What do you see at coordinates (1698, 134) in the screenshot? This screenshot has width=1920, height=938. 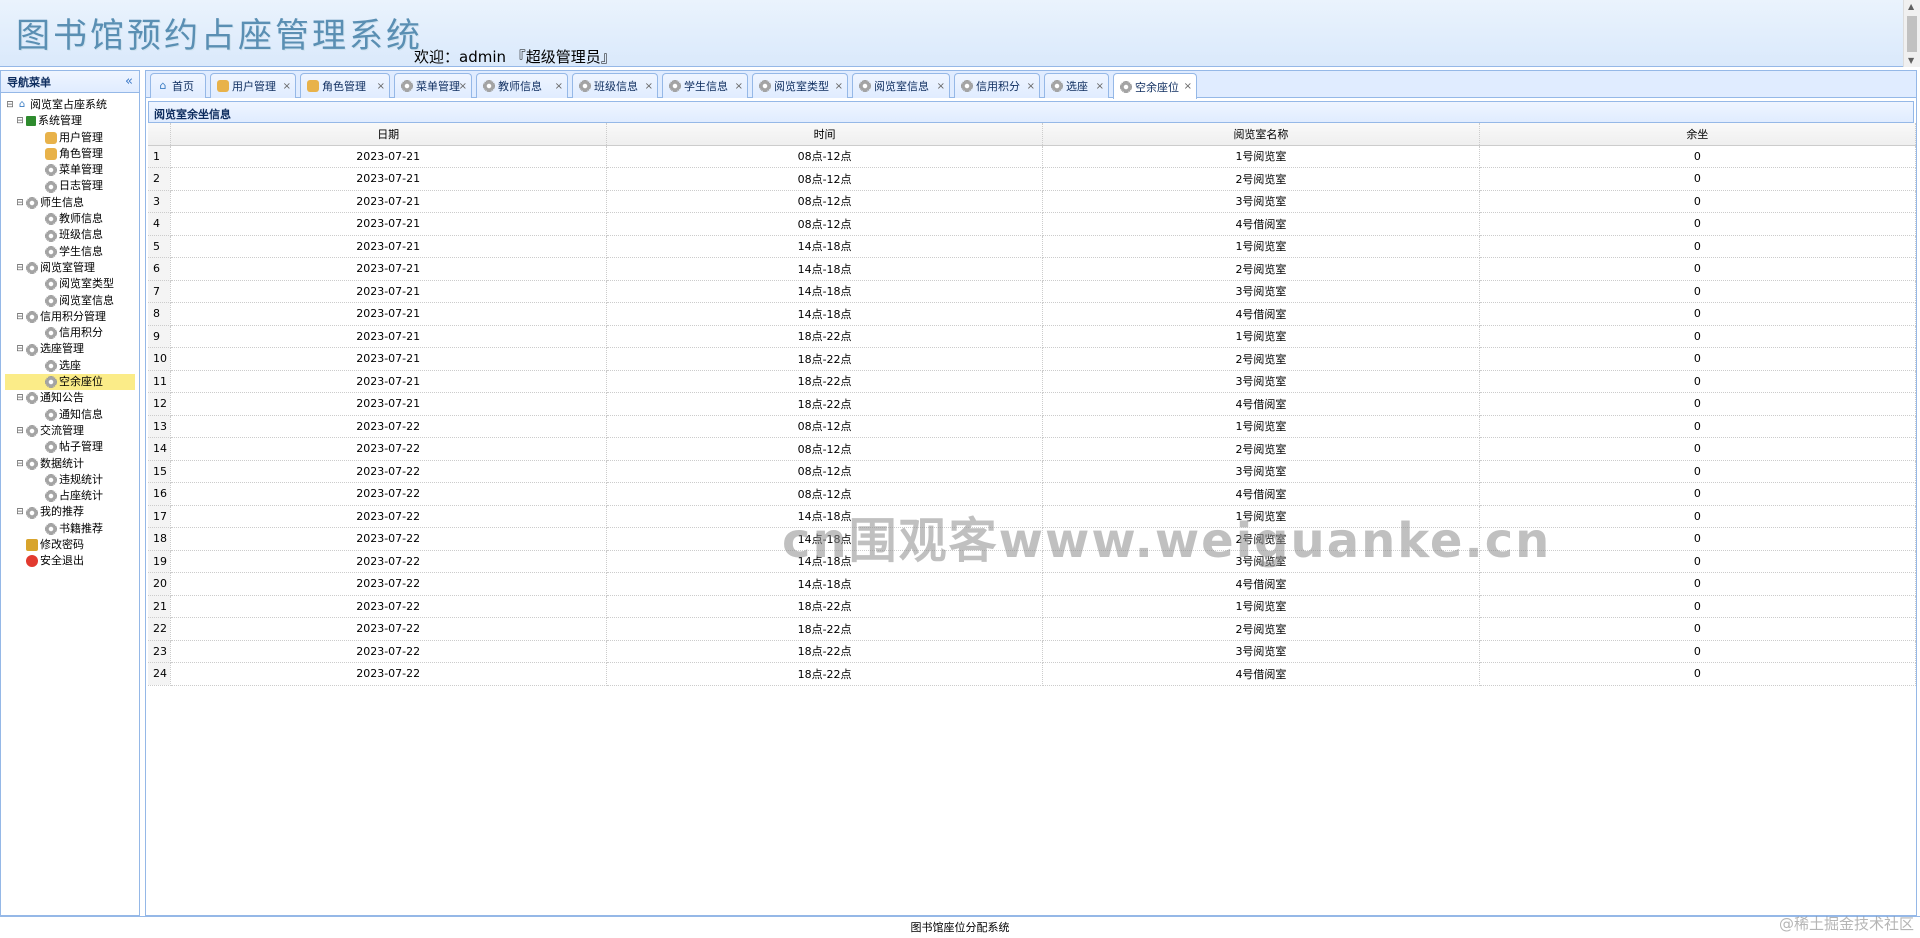 I see `column-header-free-seats: 余坐` at bounding box center [1698, 134].